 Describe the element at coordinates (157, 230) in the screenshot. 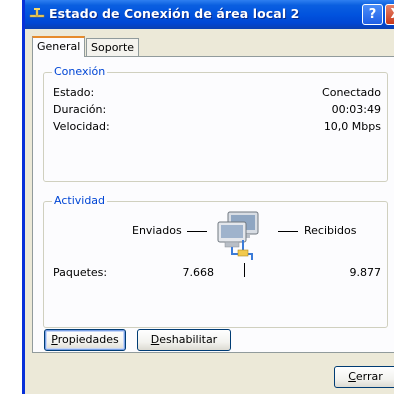

I see `sent-label: Enviados` at that location.